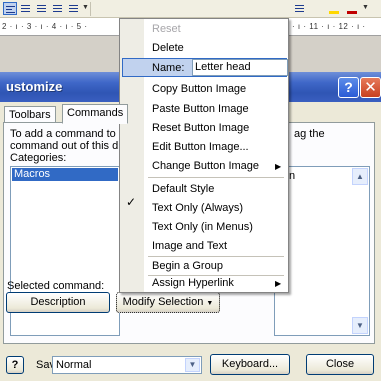 This screenshot has width=381, height=381. What do you see at coordinates (200, 109) in the screenshot?
I see `menu-item-paste-button-image: Paste Button Image` at bounding box center [200, 109].